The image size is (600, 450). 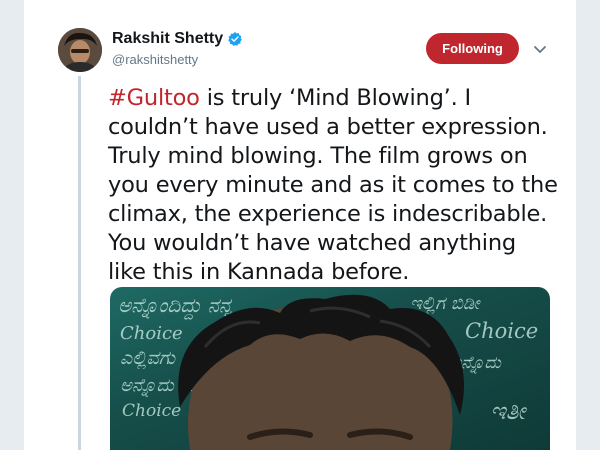 I want to click on author-name-row: Rakshit Shetty, so click(x=177, y=39).